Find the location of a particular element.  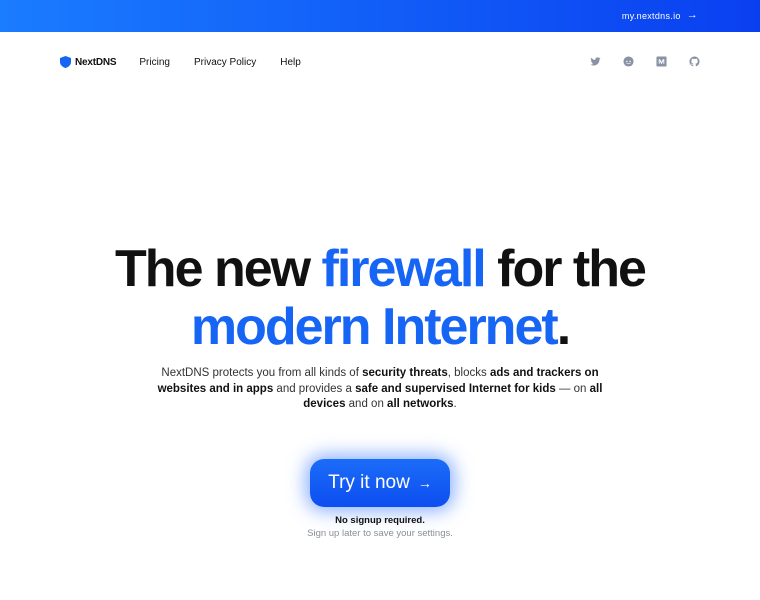

main-nav: NextDNS Pricing Privacy Policy Help is located at coordinates (192, 62).